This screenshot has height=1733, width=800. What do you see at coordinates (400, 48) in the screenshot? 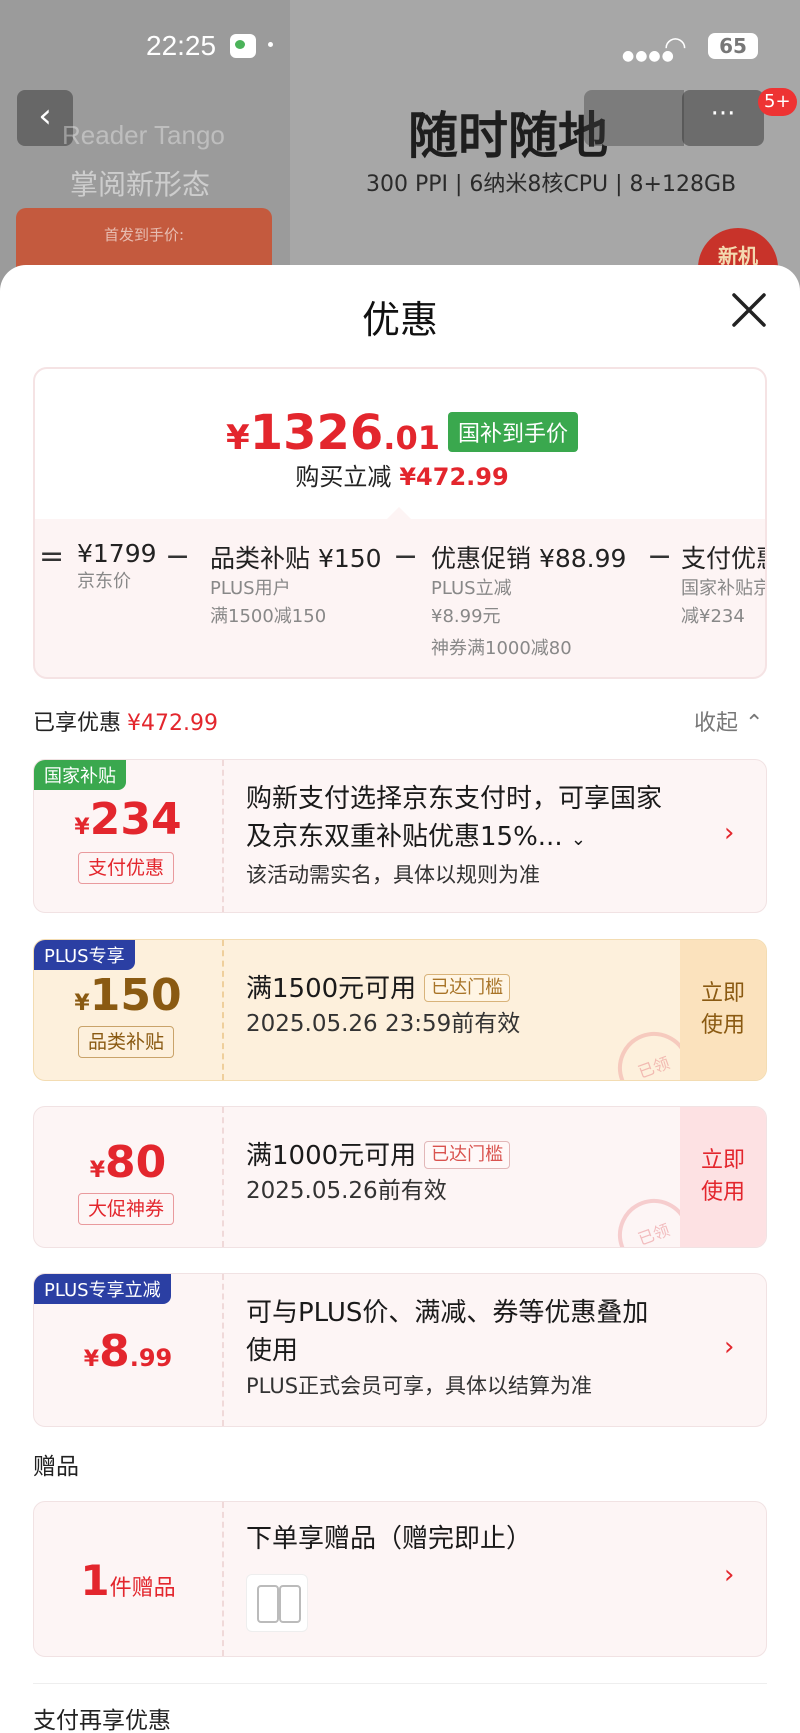
I see `status-bar: 22:25 ●●●● ◠ 65` at bounding box center [400, 48].